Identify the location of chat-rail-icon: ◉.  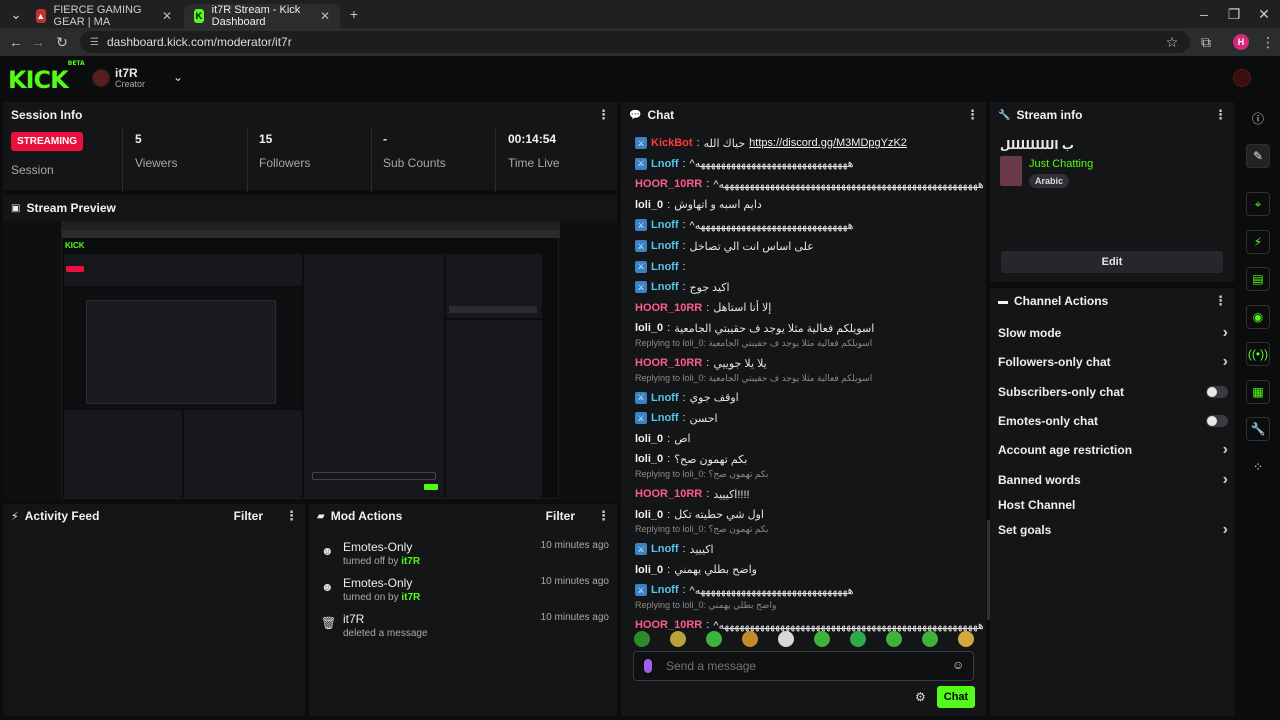
(1258, 317).